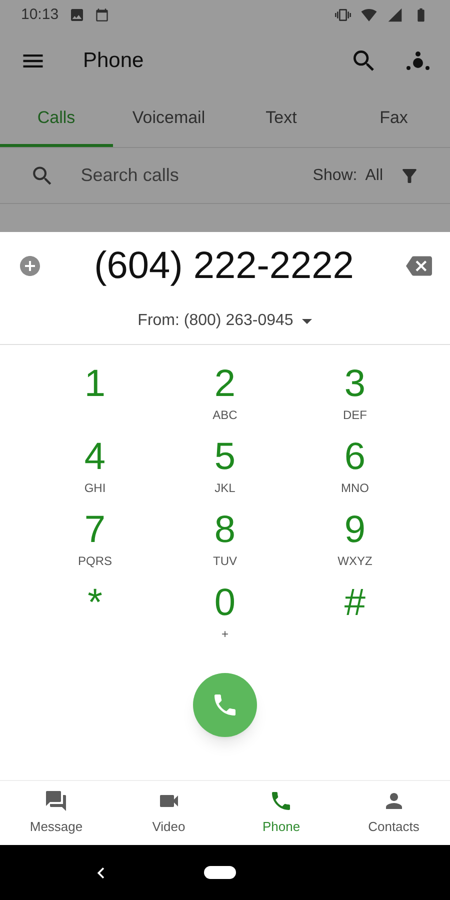 Image resolution: width=450 pixels, height=900 pixels. I want to click on dial-key: 8 TUV, so click(225, 532).